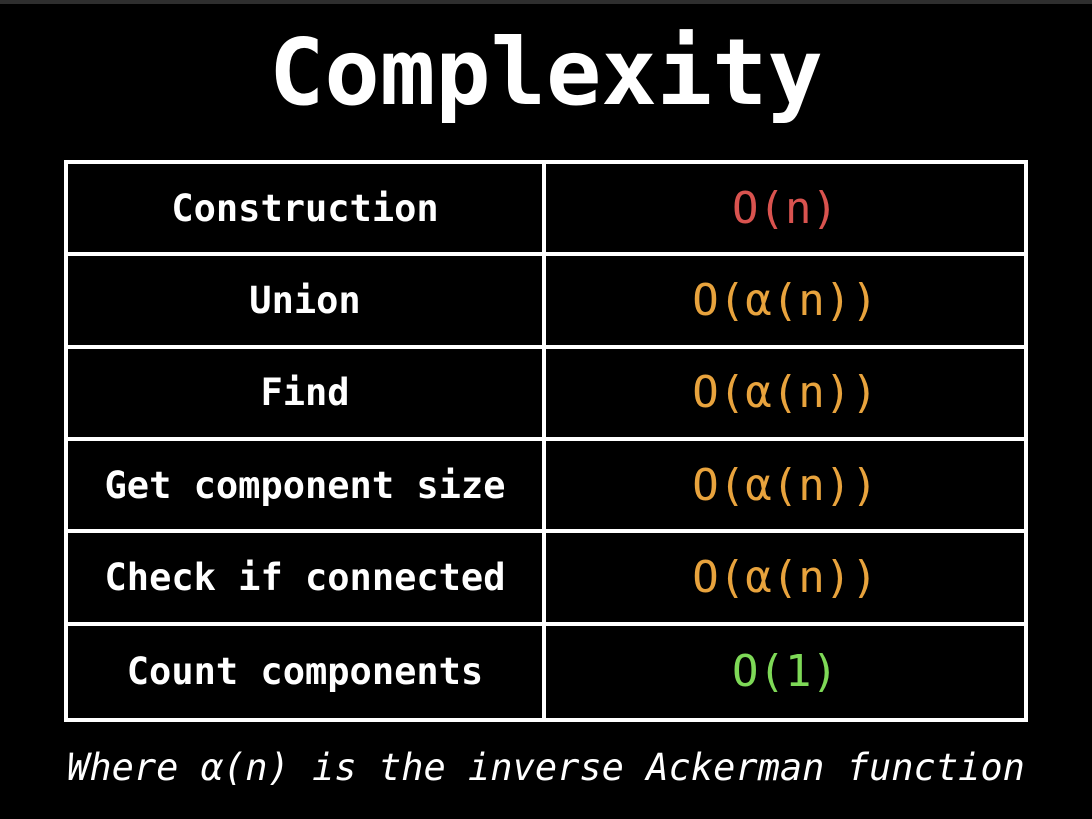  I want to click on operation-cell-union: Union, so click(307, 302).